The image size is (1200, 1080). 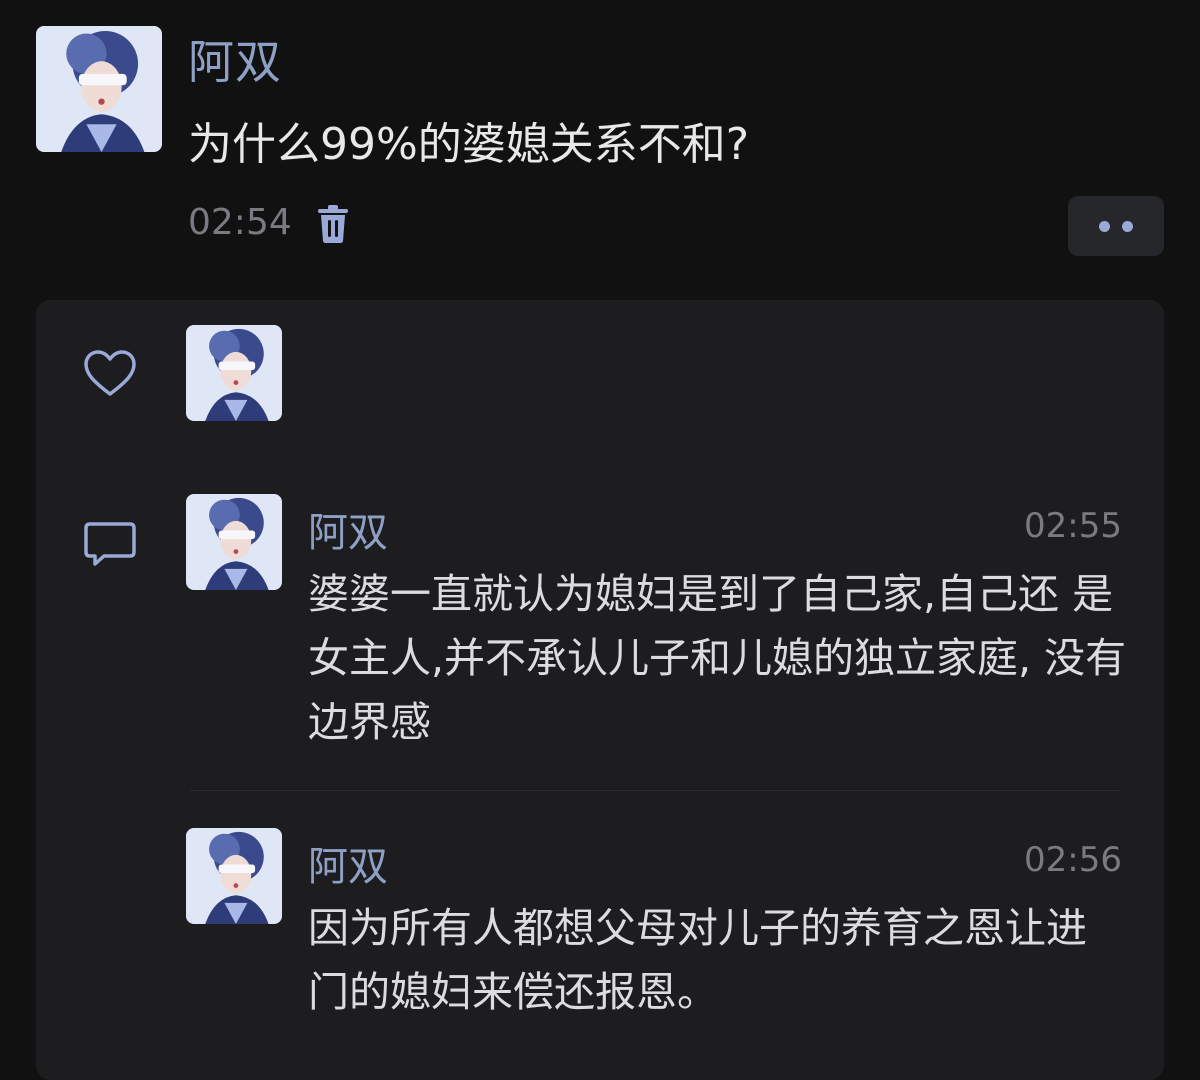 What do you see at coordinates (1073, 860) in the screenshot?
I see `comment-timestamp: 02:56` at bounding box center [1073, 860].